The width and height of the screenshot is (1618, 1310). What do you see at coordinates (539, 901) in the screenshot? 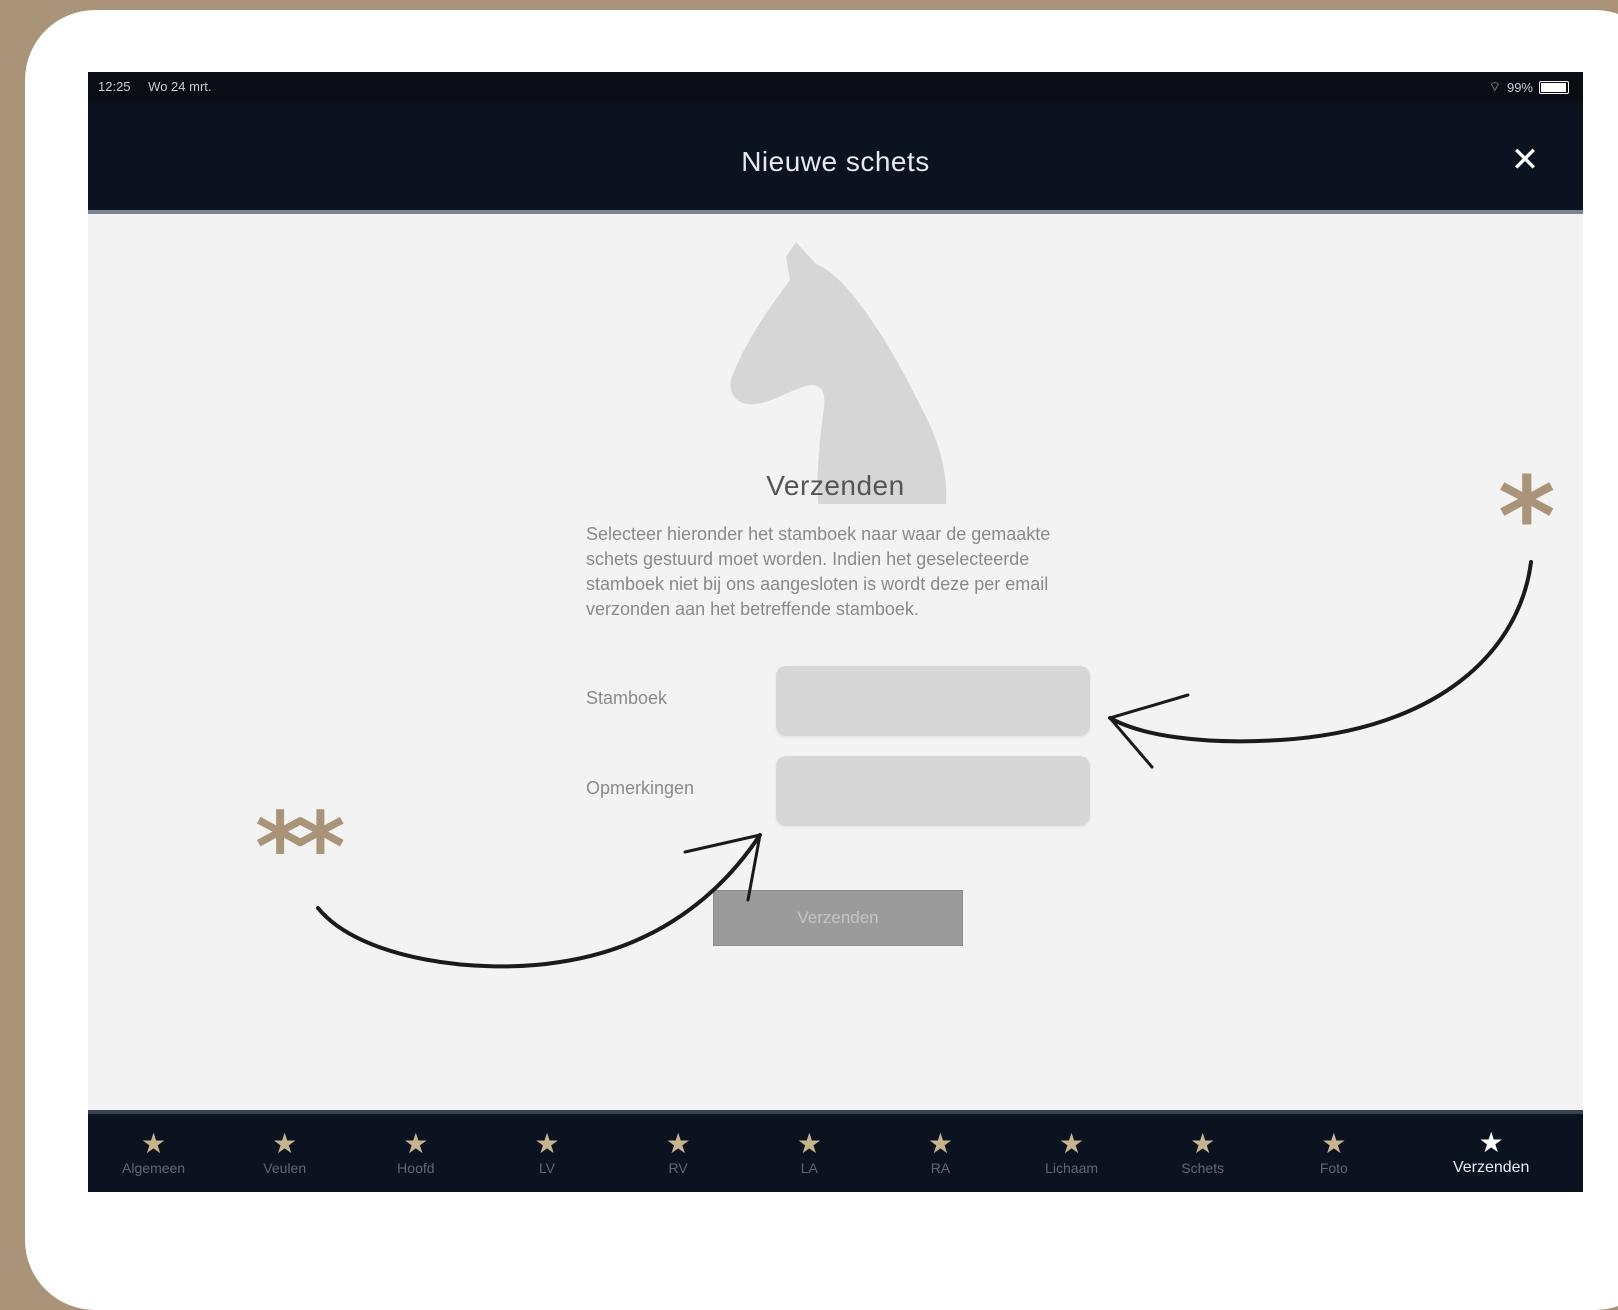
I see `arrow-to-opmerkingen` at bounding box center [539, 901].